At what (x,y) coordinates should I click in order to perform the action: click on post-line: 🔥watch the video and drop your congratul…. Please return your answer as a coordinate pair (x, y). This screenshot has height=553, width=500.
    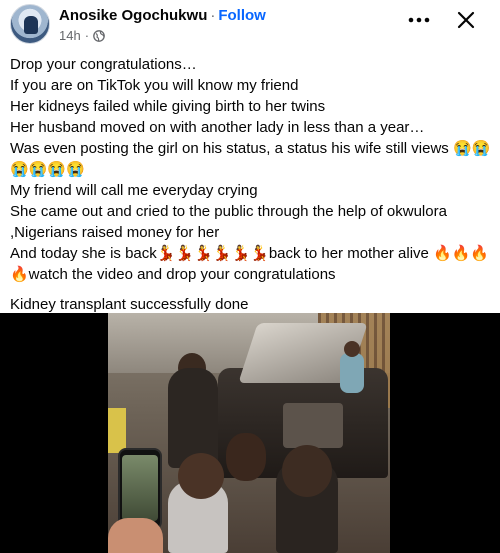
    Looking at the image, I should click on (173, 274).